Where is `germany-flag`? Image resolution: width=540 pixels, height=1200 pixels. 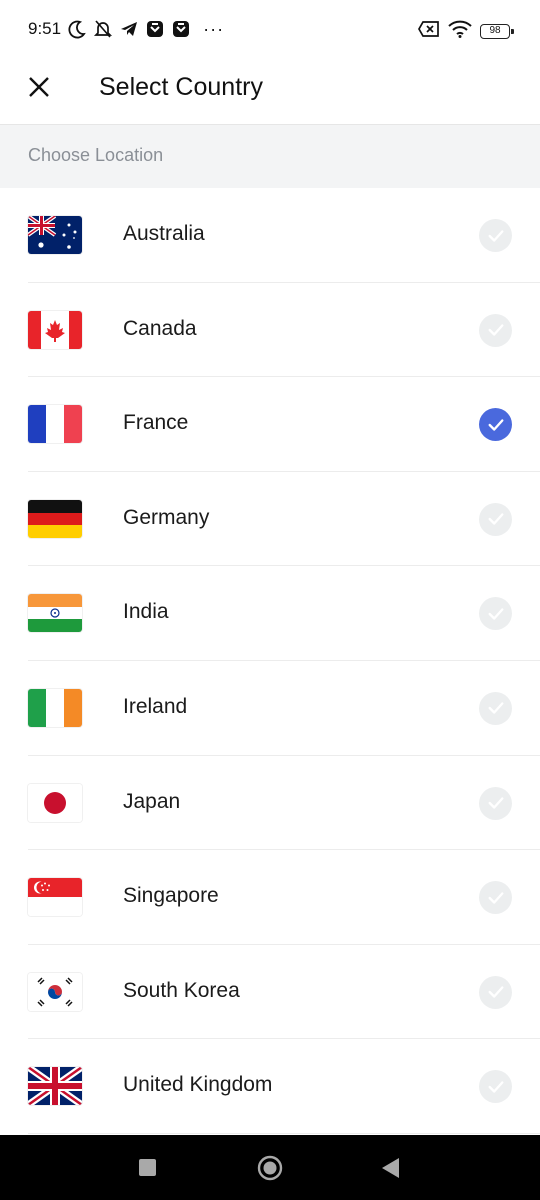 germany-flag is located at coordinates (55, 518).